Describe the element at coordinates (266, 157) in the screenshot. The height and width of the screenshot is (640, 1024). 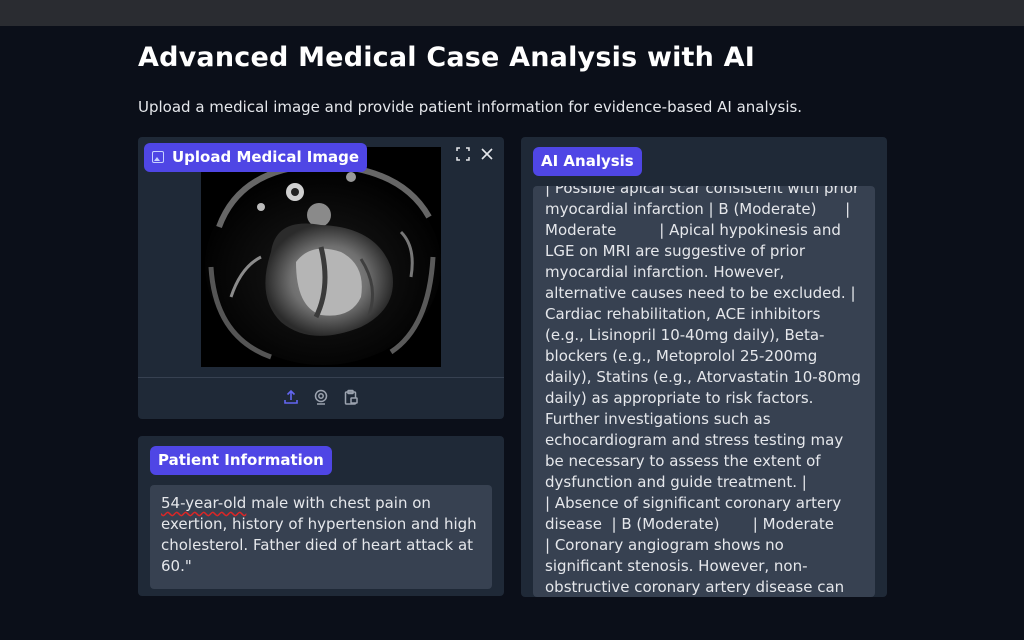
I see `upload-label-text: Upload Medical Image` at that location.